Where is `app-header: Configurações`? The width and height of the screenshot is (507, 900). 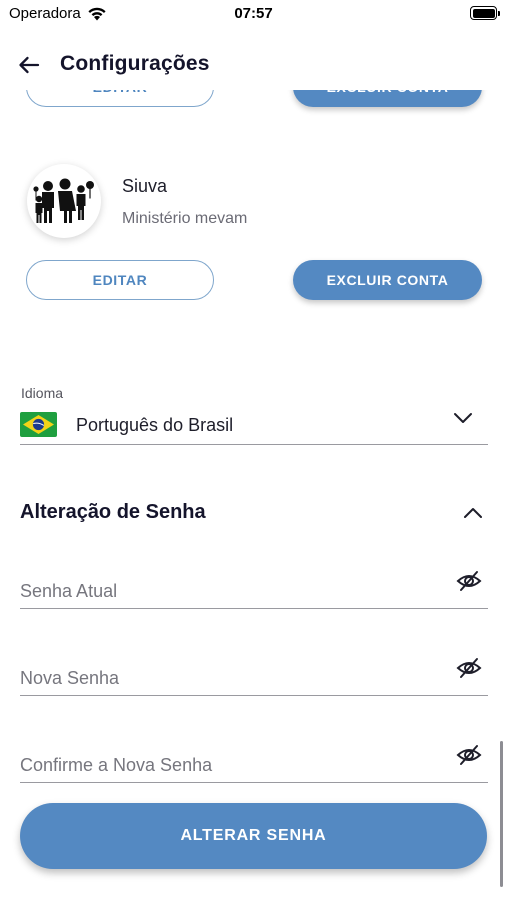
app-header: Configurações is located at coordinates (253, 65).